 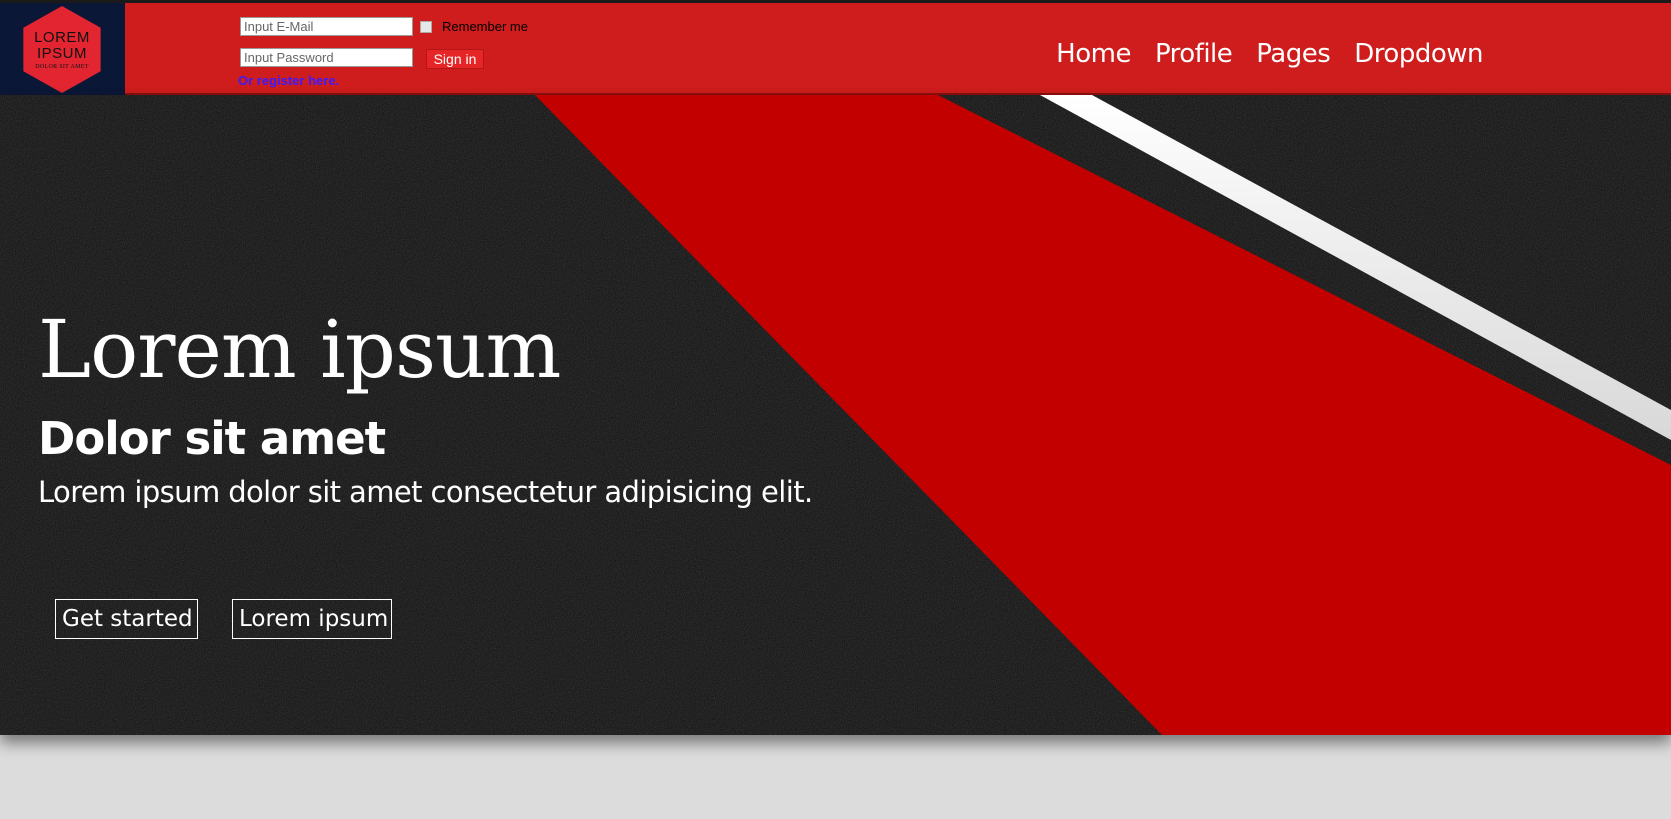 I want to click on password-field, so click(x=326, y=57).